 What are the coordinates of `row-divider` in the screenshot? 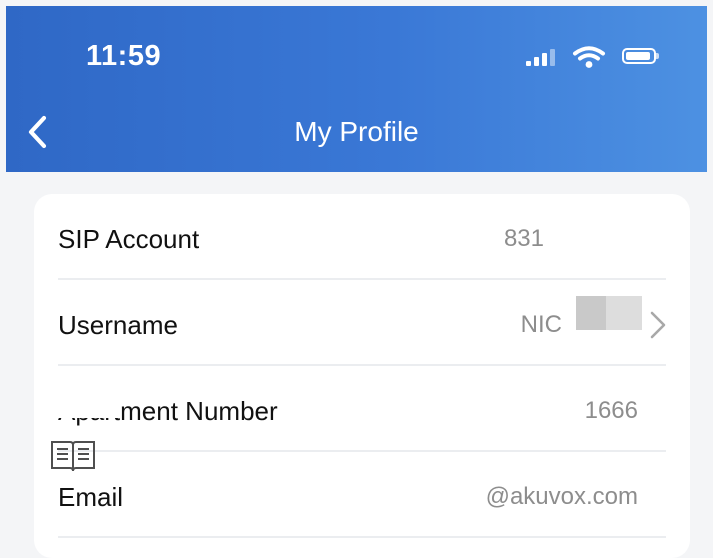 It's located at (362, 537).